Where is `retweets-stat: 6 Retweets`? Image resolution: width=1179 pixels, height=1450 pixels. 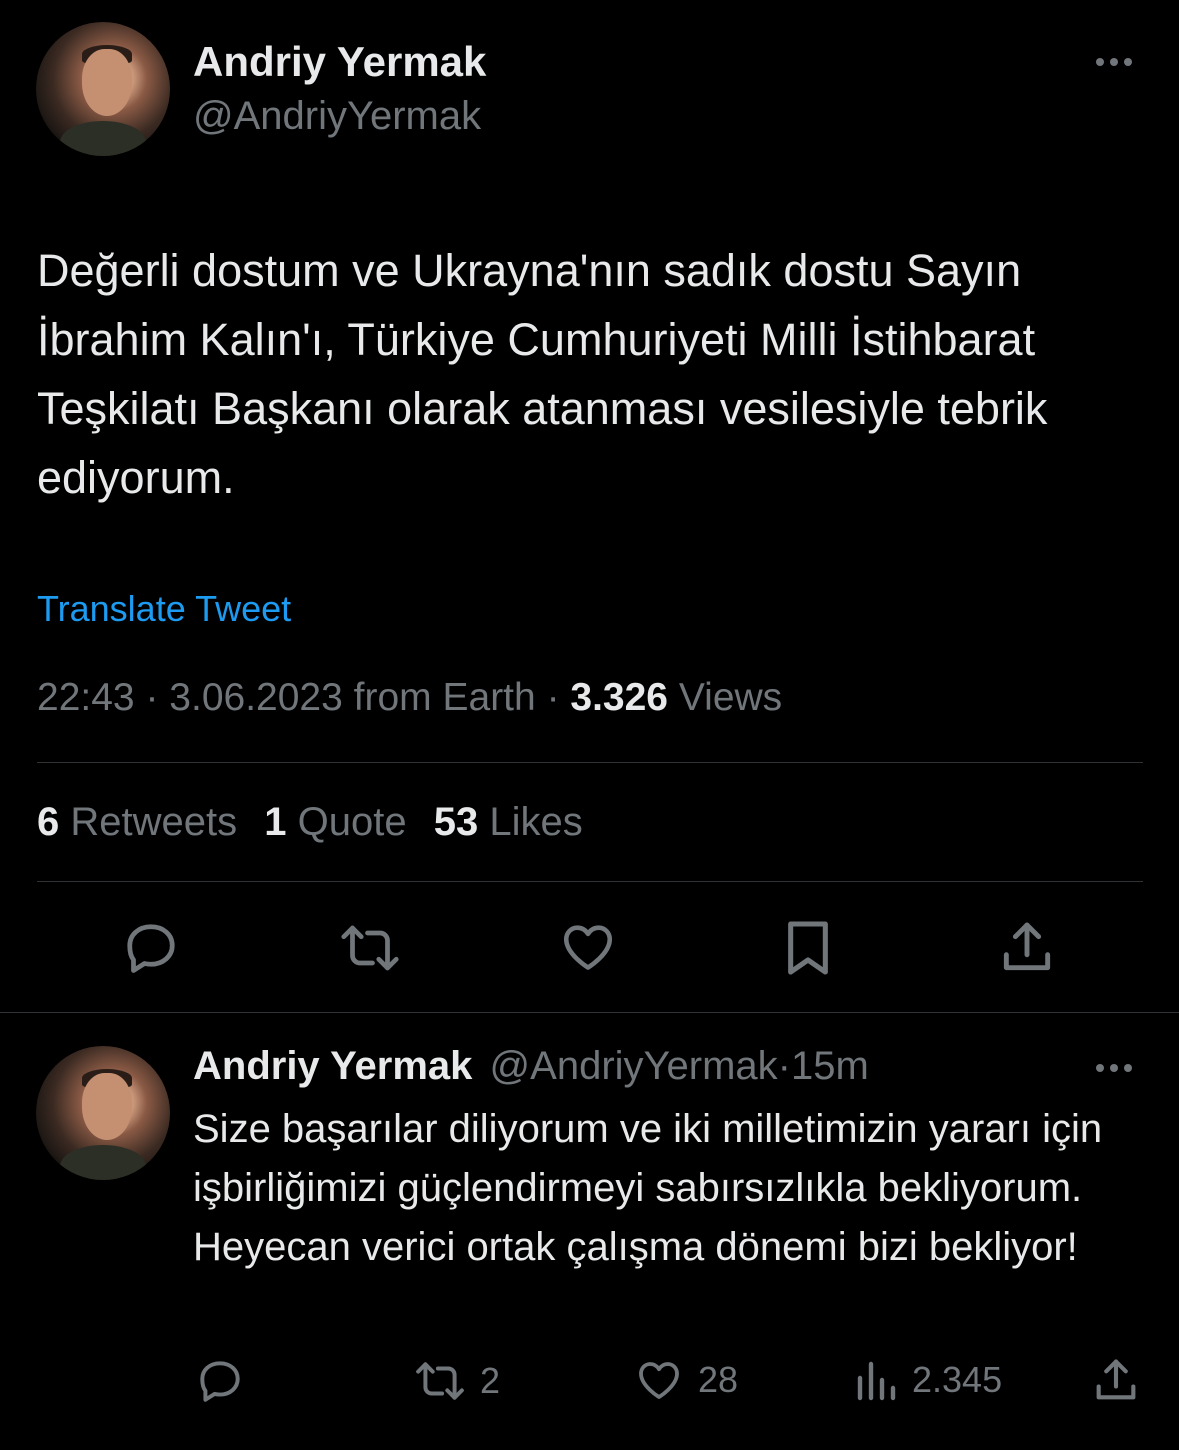 retweets-stat: 6 Retweets is located at coordinates (142, 822).